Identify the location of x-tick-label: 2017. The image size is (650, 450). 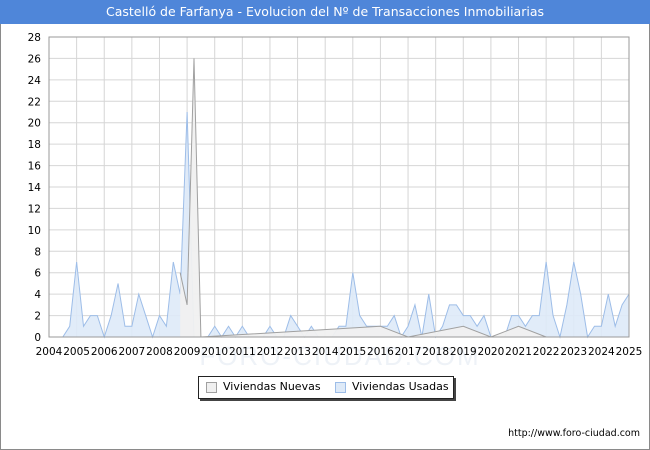
(408, 352).